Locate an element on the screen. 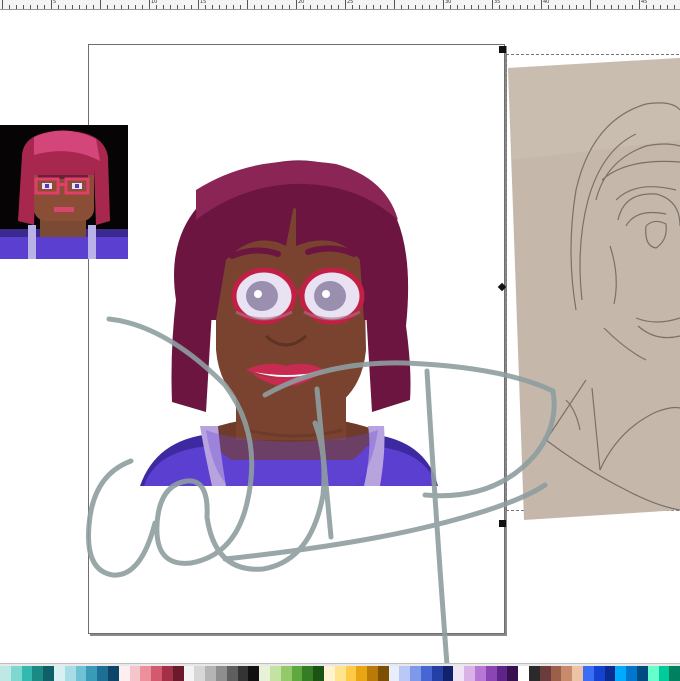 The height and width of the screenshot is (681, 680). ruler-label: 45 is located at coordinates (644, 2).